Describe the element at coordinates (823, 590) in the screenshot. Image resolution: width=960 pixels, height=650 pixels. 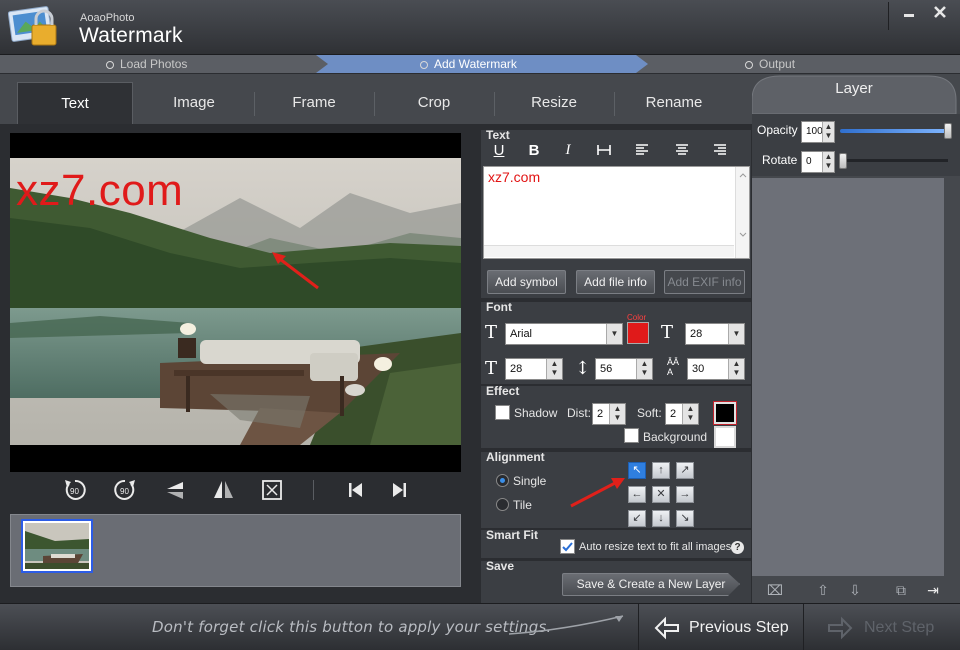
I see `move-layer-up-button: ⇧` at that location.